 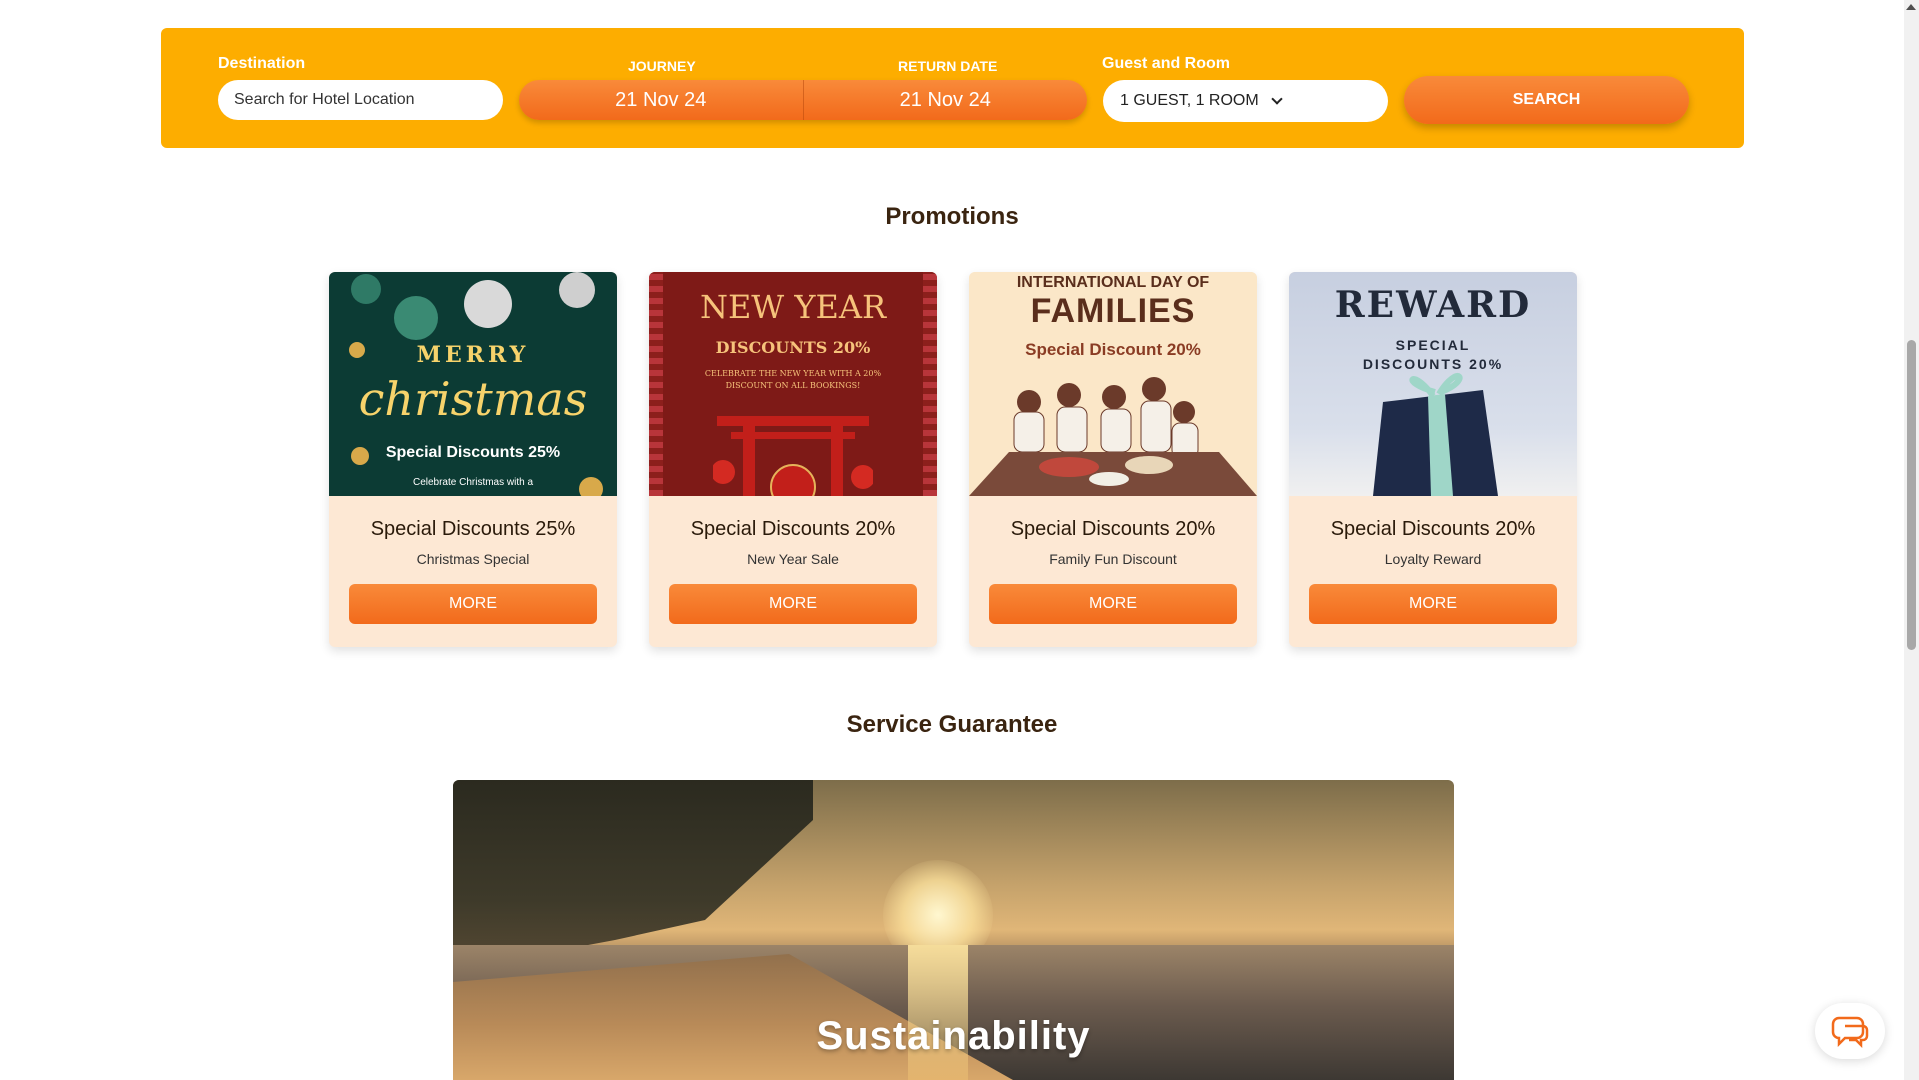 What do you see at coordinates (1277, 98) in the screenshot?
I see `chevron-down-icon` at bounding box center [1277, 98].